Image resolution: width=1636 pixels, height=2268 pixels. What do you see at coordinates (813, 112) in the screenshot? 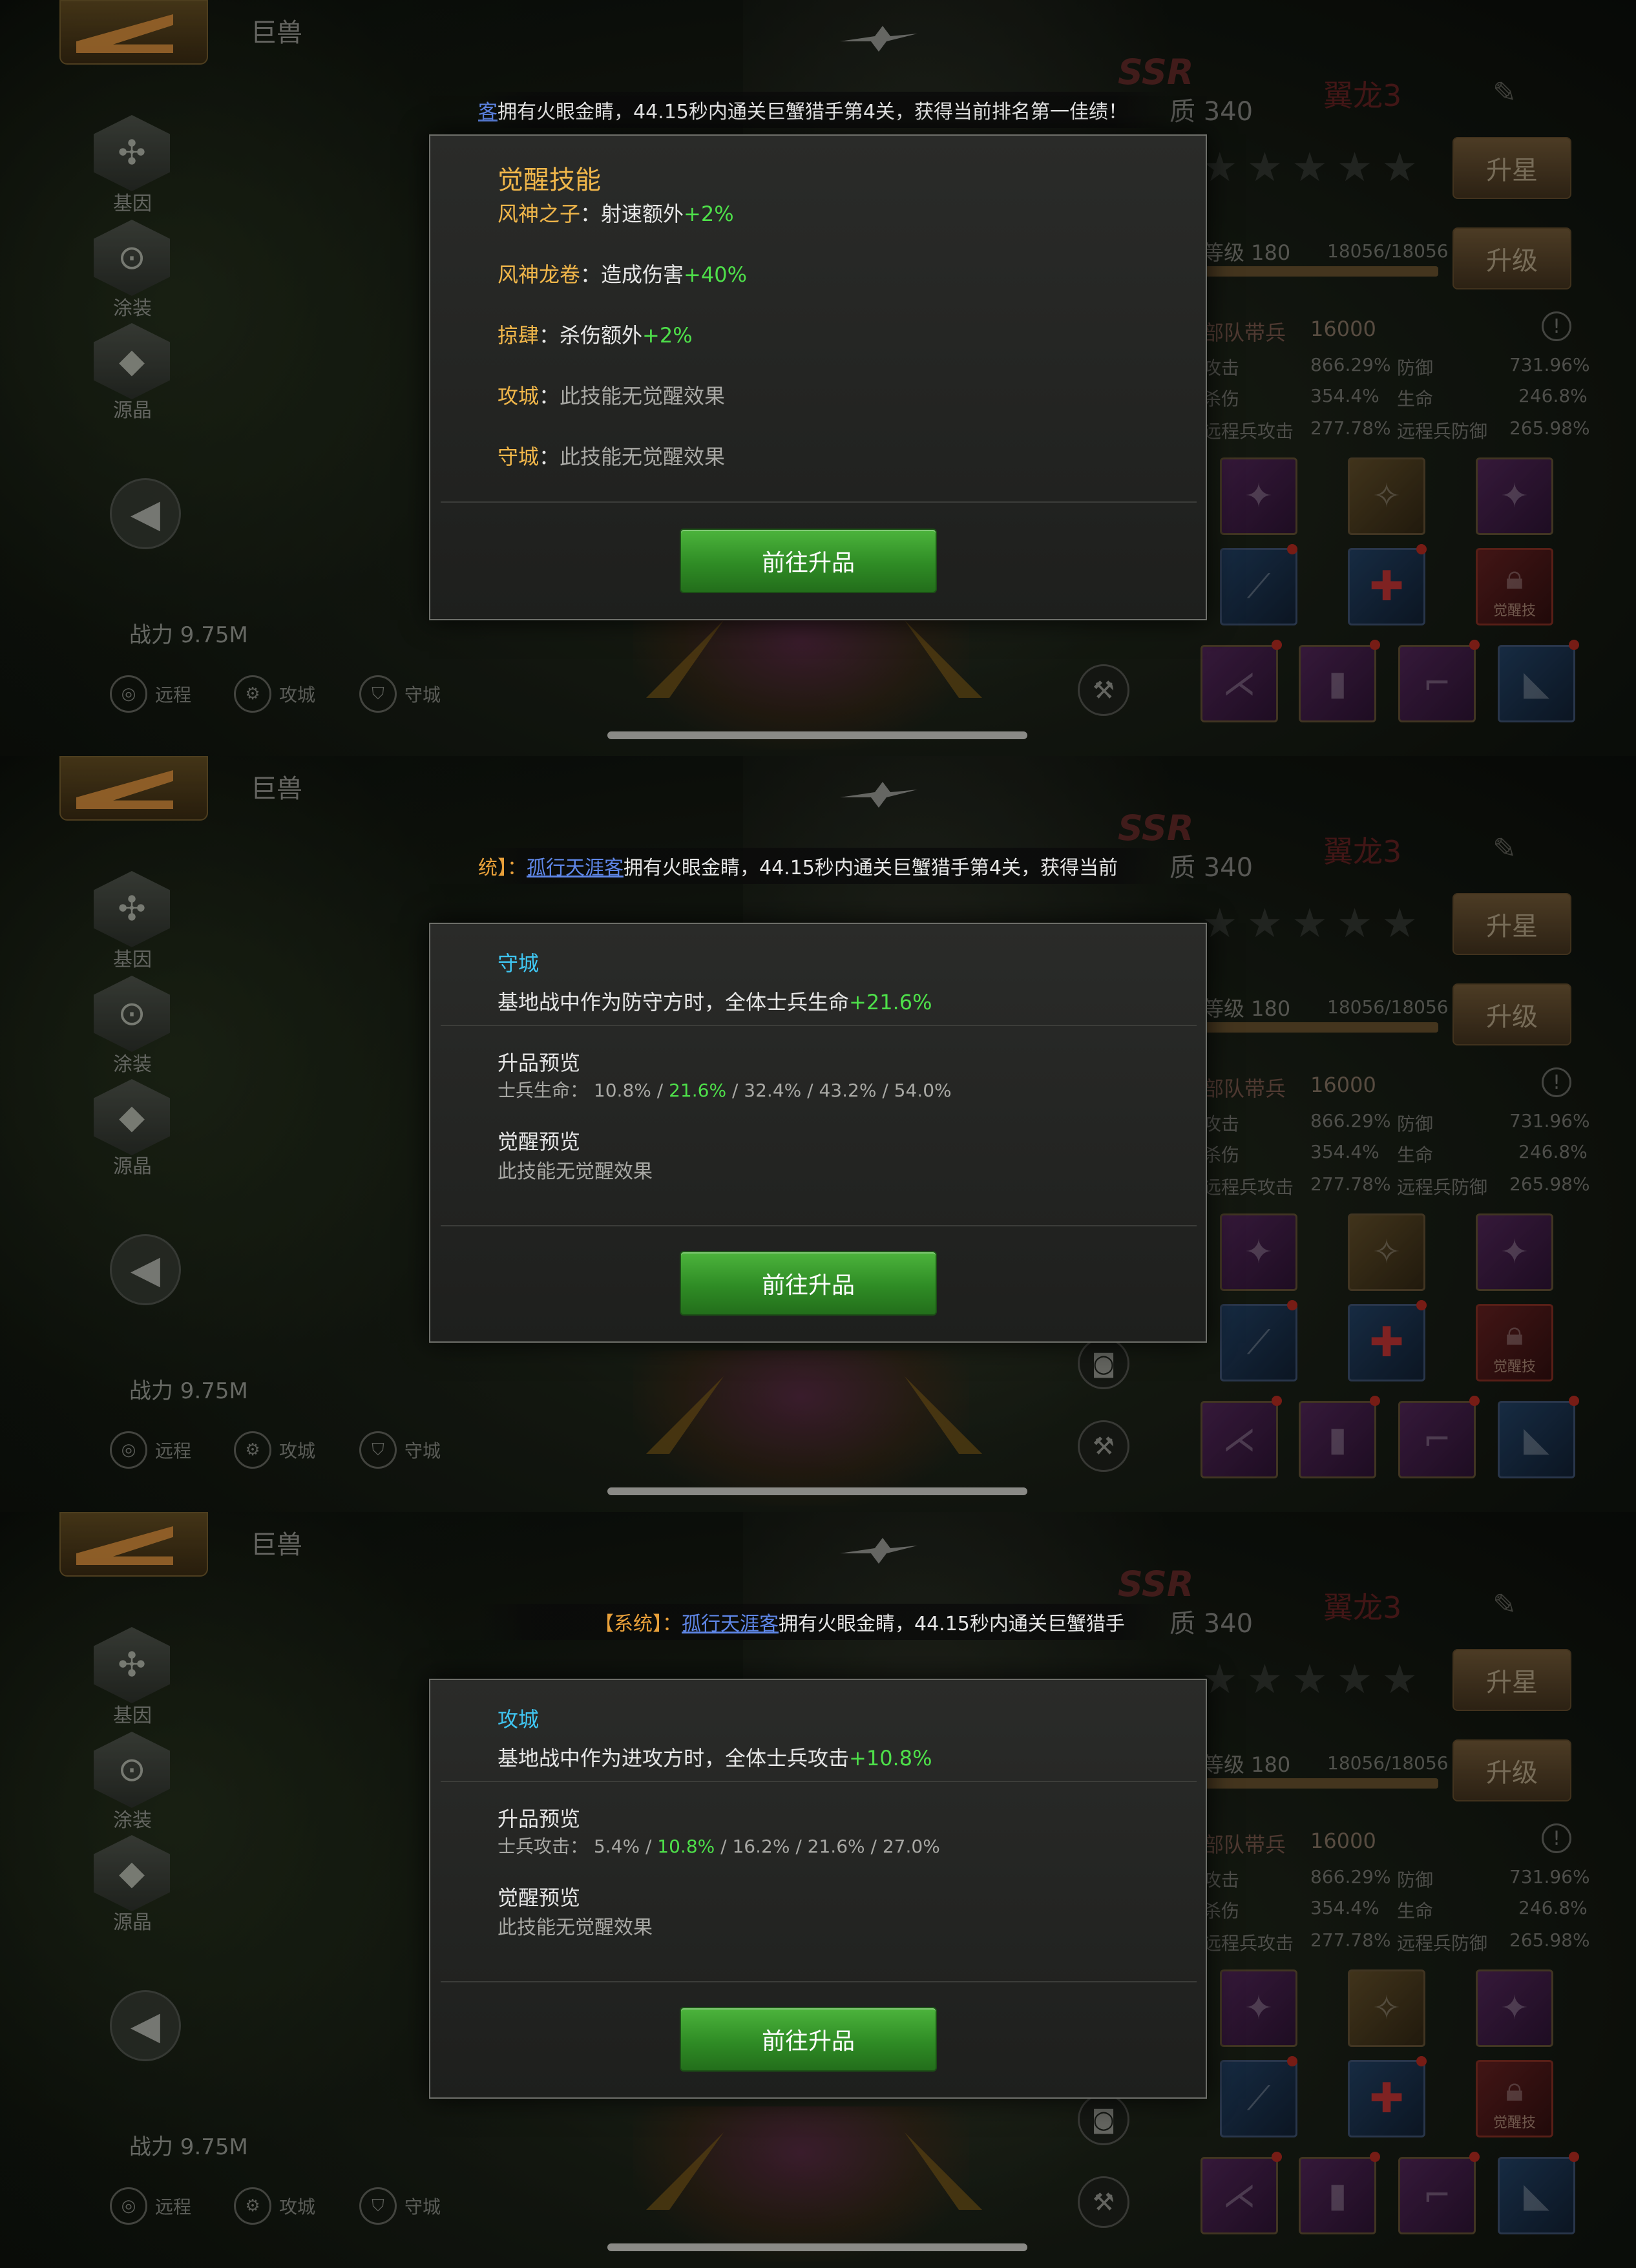
I see `broadcast-text: 拥有火眼金睛，44.15秒内通关巨蟹猎手第4关，获得当前排名第一佳绩！` at bounding box center [813, 112].